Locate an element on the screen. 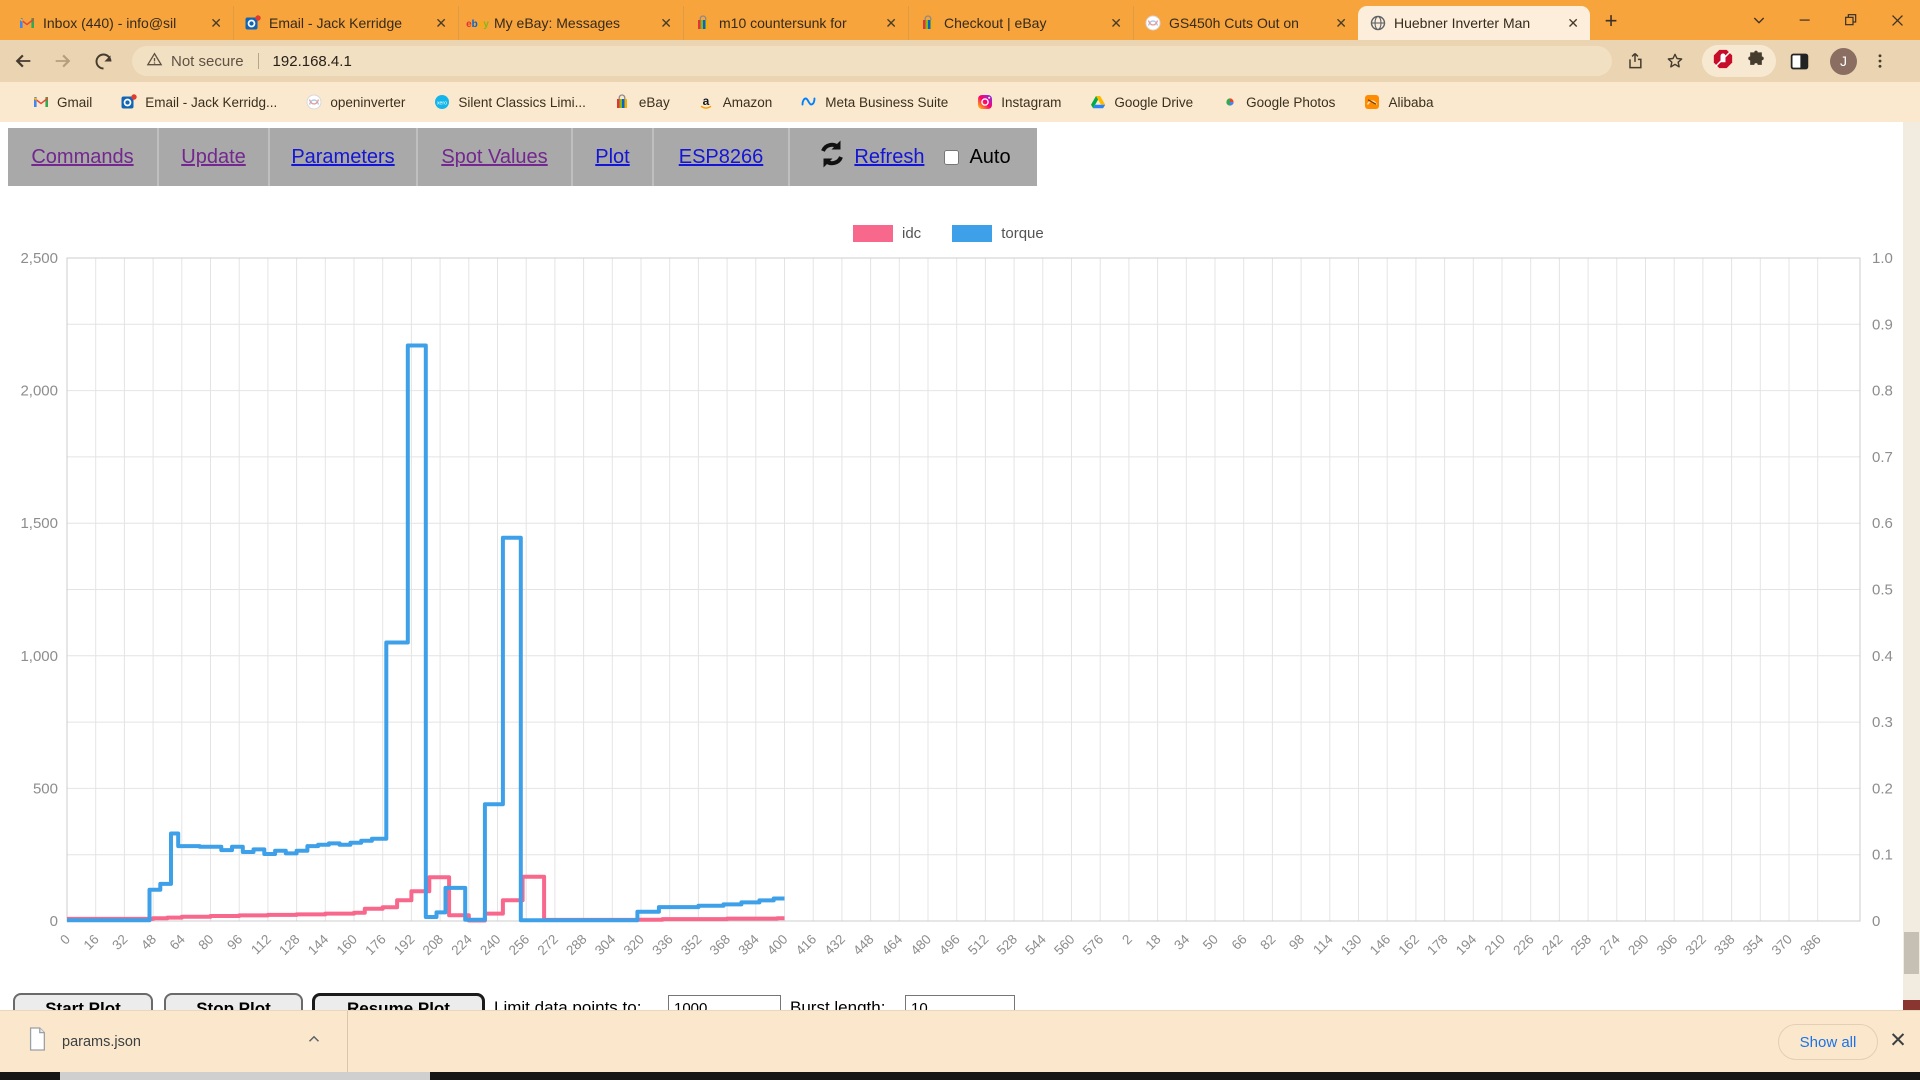  bookmark-star-icon is located at coordinates (1675, 61).